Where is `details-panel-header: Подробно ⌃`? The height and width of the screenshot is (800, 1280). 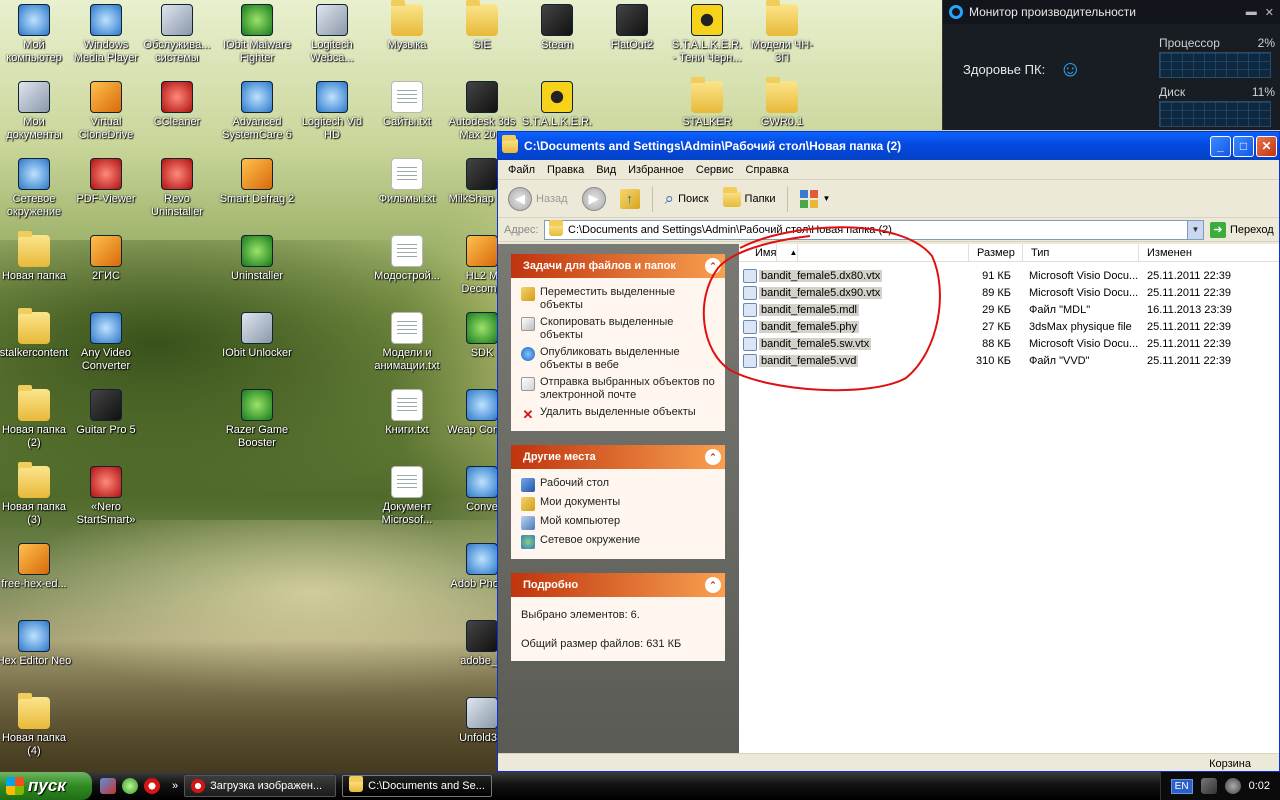
details-panel-header: Подробно ⌃ is located at coordinates (618, 585).